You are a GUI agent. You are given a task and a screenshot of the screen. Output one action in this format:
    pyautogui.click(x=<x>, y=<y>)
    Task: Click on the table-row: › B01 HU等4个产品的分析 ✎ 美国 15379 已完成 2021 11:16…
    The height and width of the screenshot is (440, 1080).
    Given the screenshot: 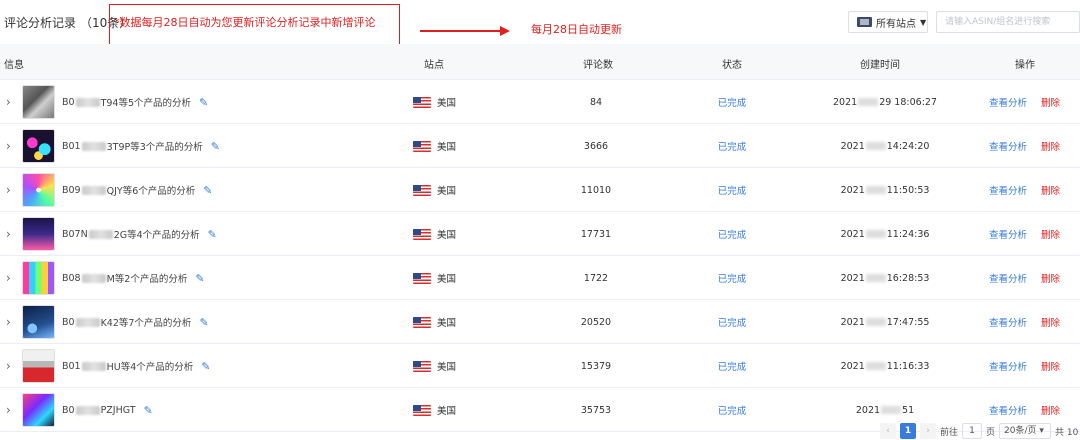 What is the action you would take?
    pyautogui.click(x=540, y=366)
    